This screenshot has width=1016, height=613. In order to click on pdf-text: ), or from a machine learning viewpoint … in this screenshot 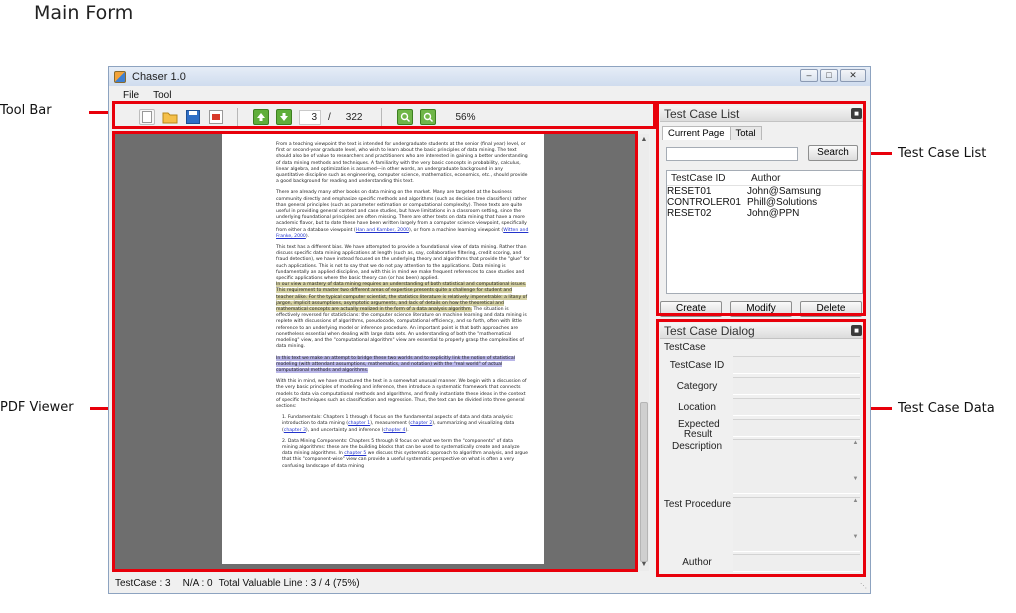, I will do `click(456, 230)`.